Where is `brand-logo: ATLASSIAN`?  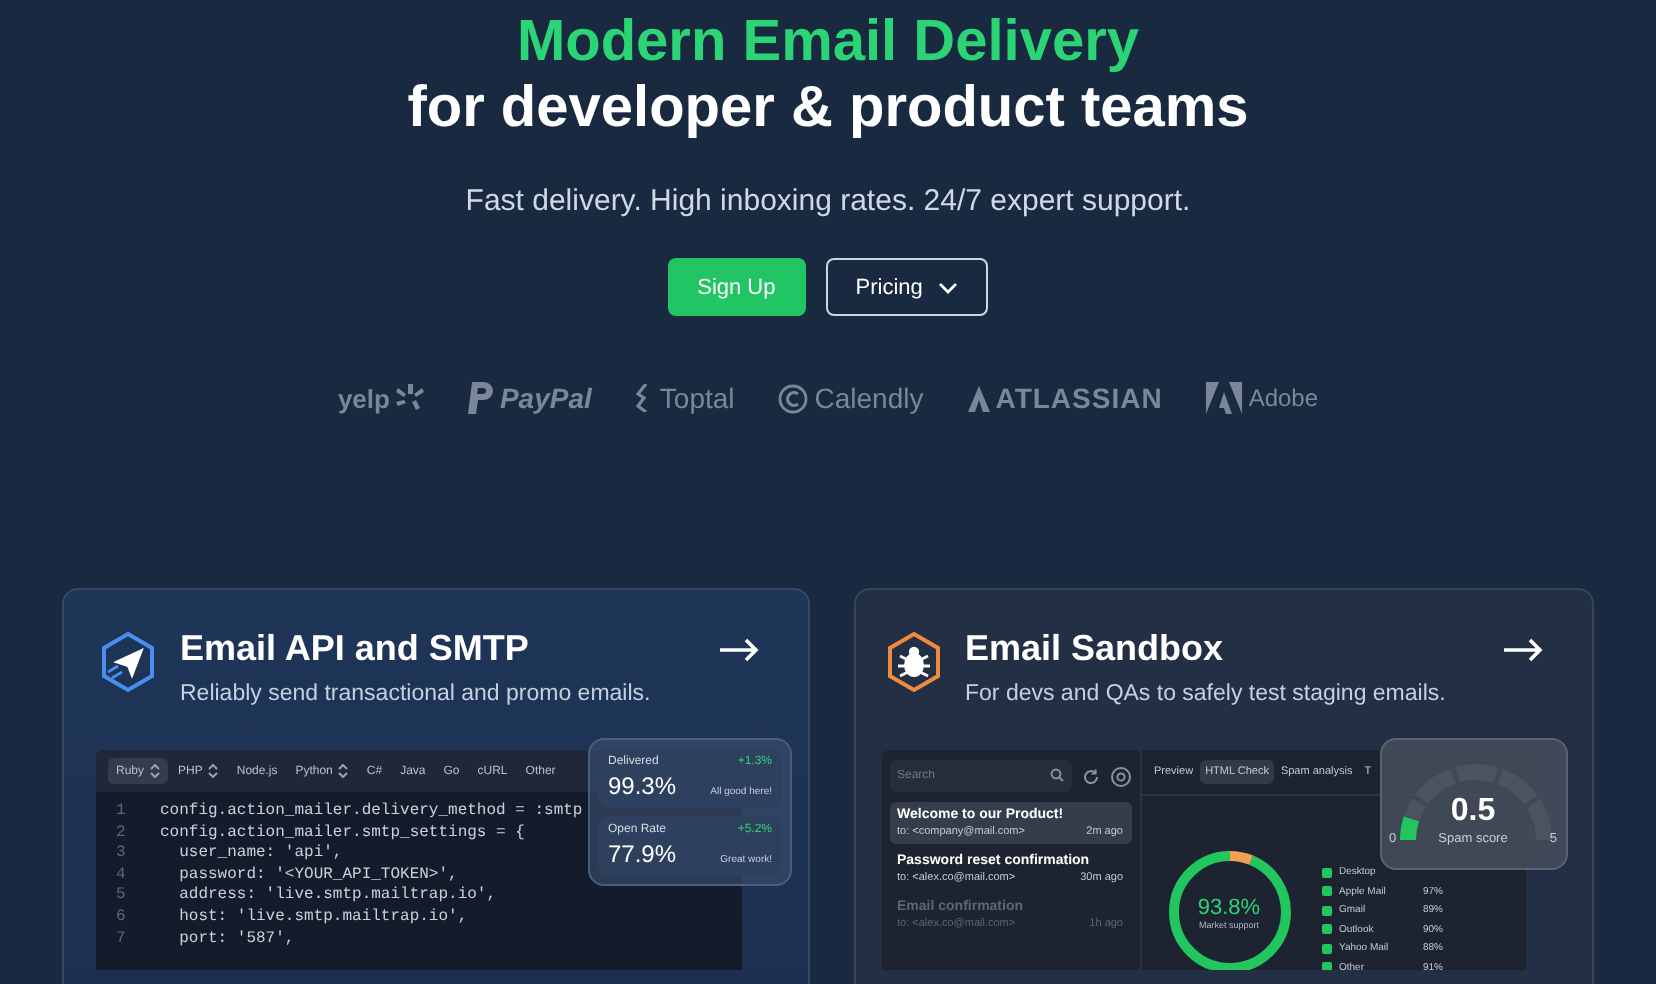 brand-logo: ATLASSIAN is located at coordinates (1079, 398).